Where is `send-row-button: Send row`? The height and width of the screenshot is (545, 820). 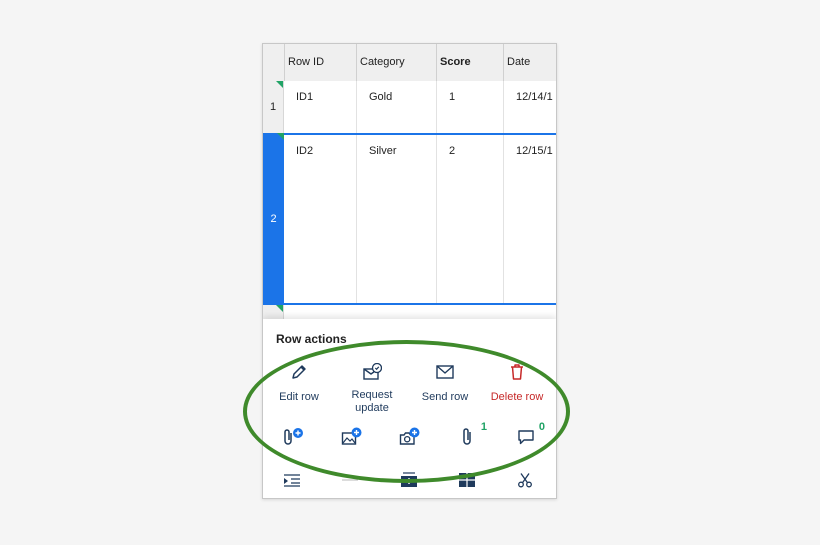
send-row-button: Send row is located at coordinates (445, 382).